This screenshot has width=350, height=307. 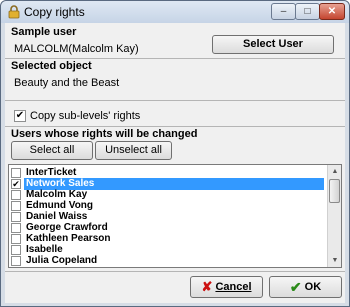 I want to click on selected-object-heading: Selected object, so click(x=51, y=66).